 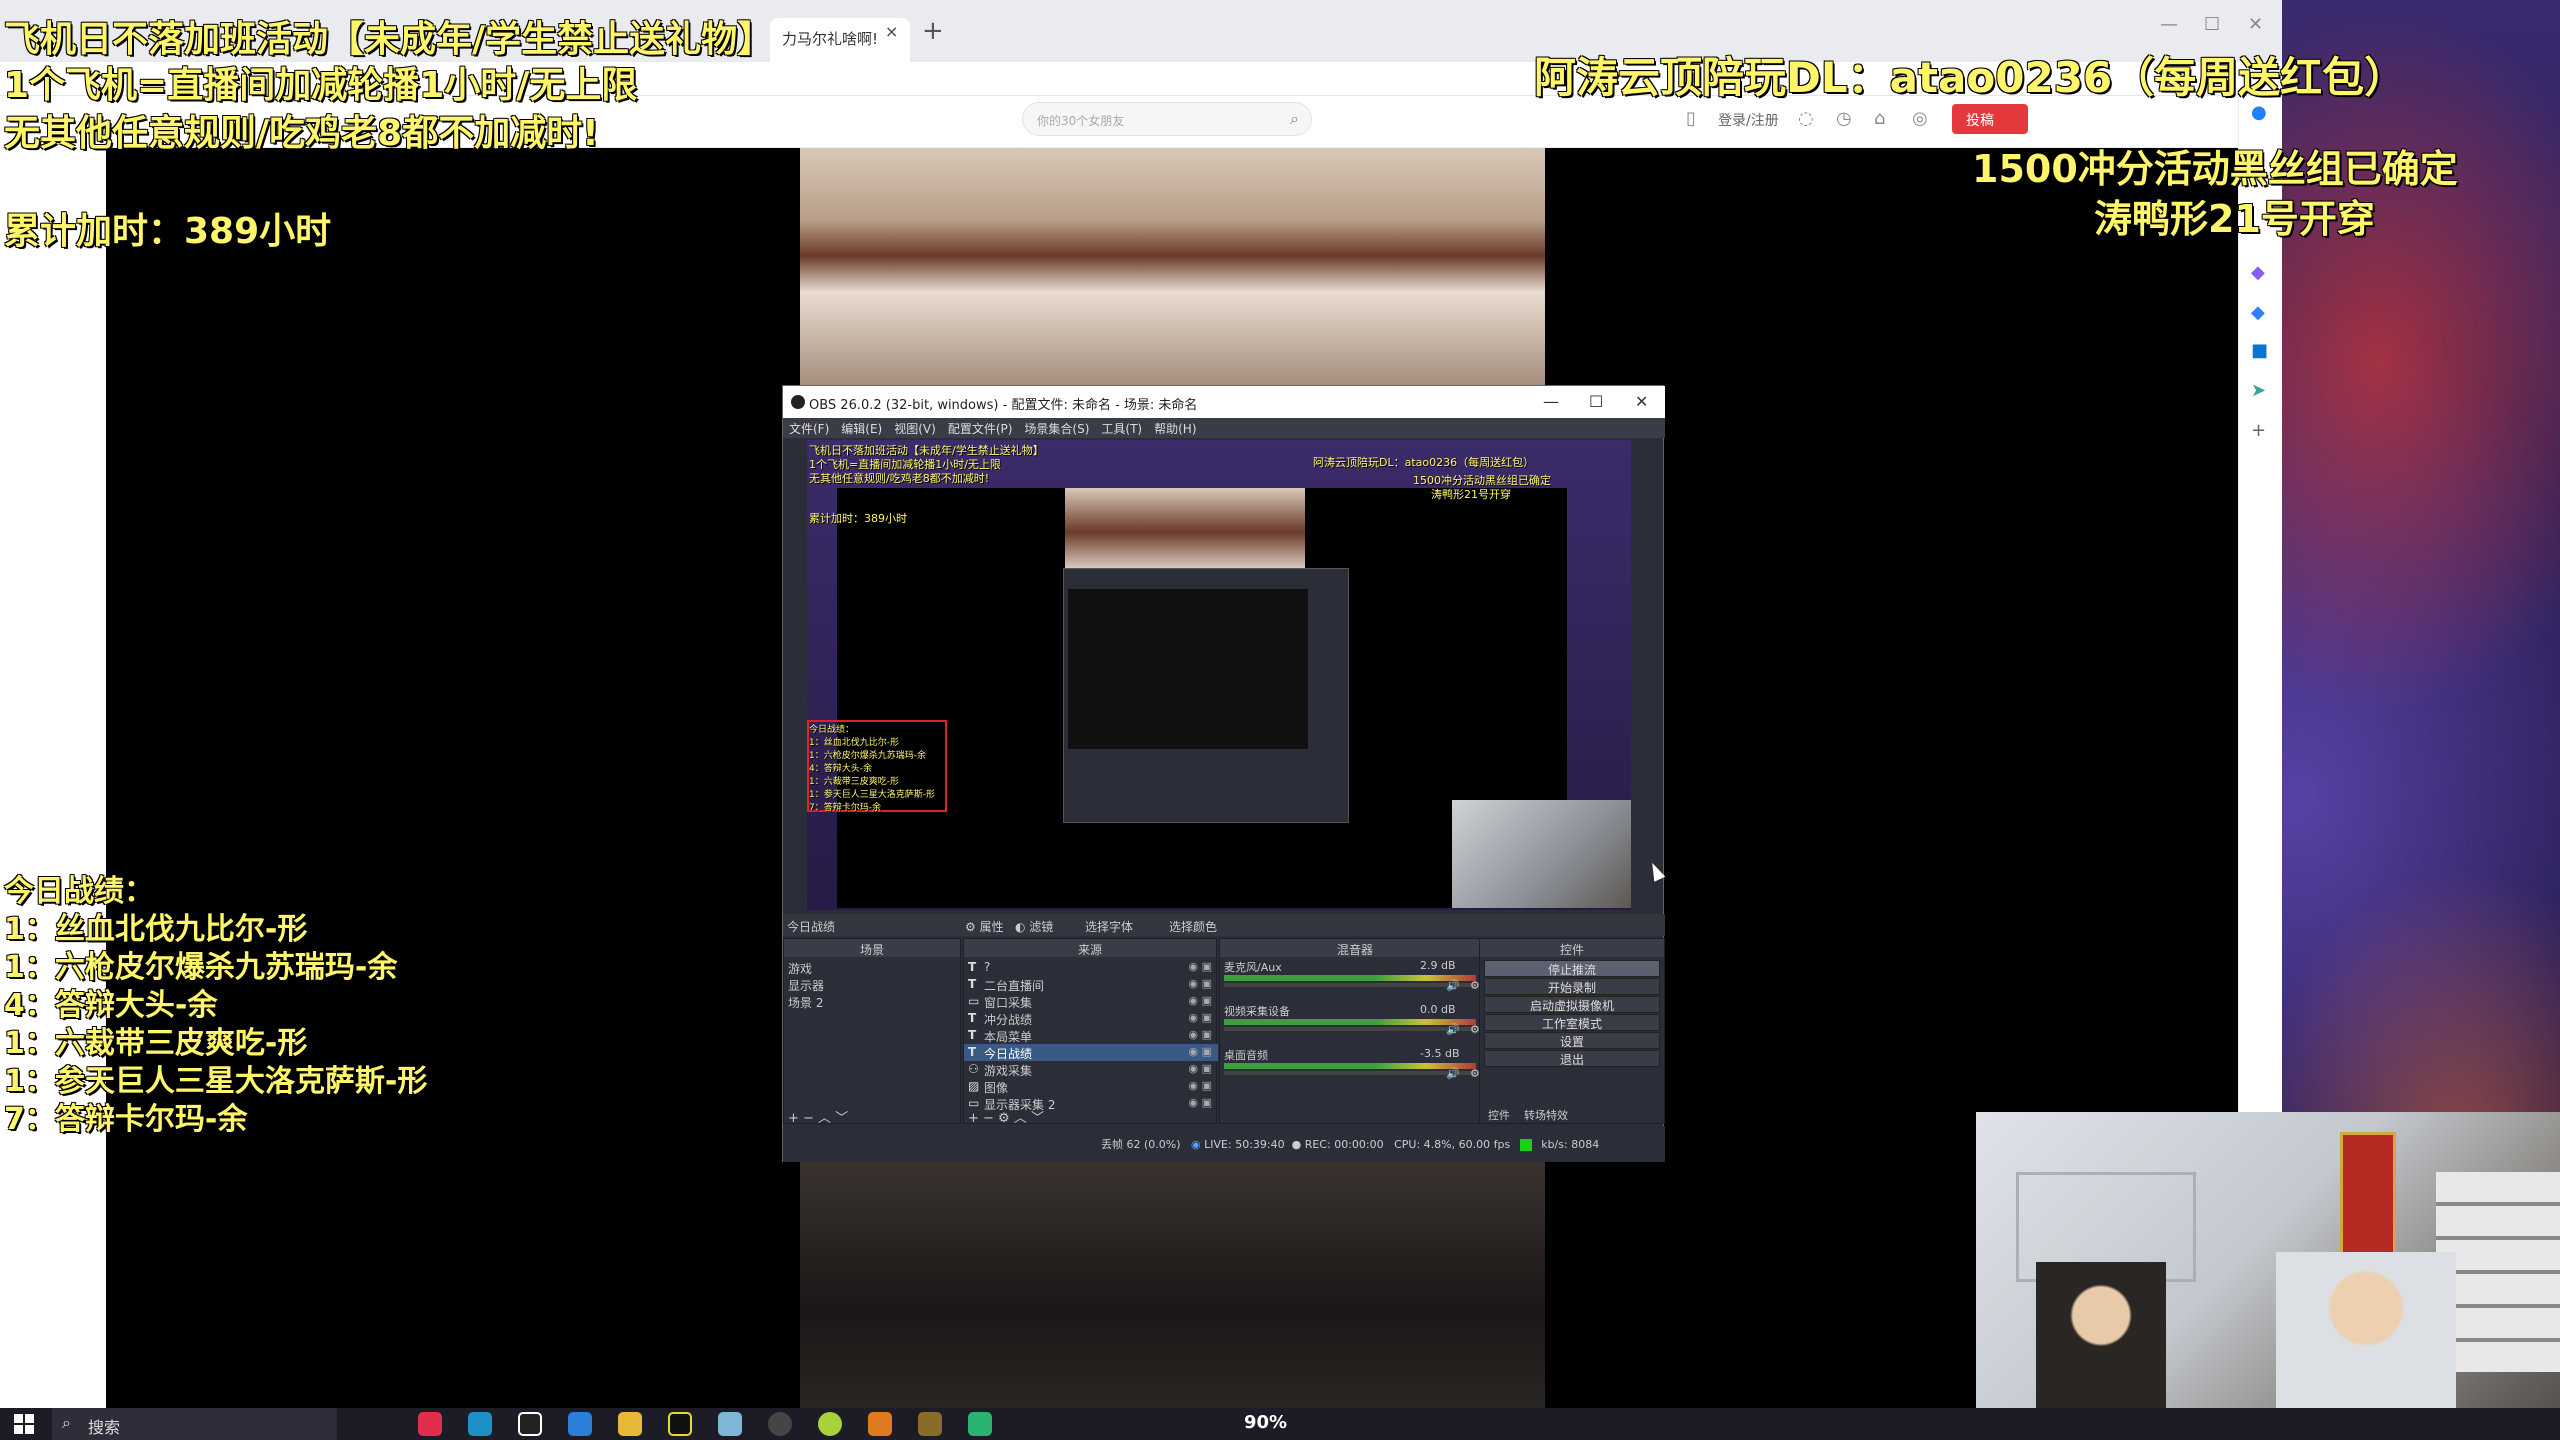 I want to click on feishu-icon, so click(x=580, y=1424).